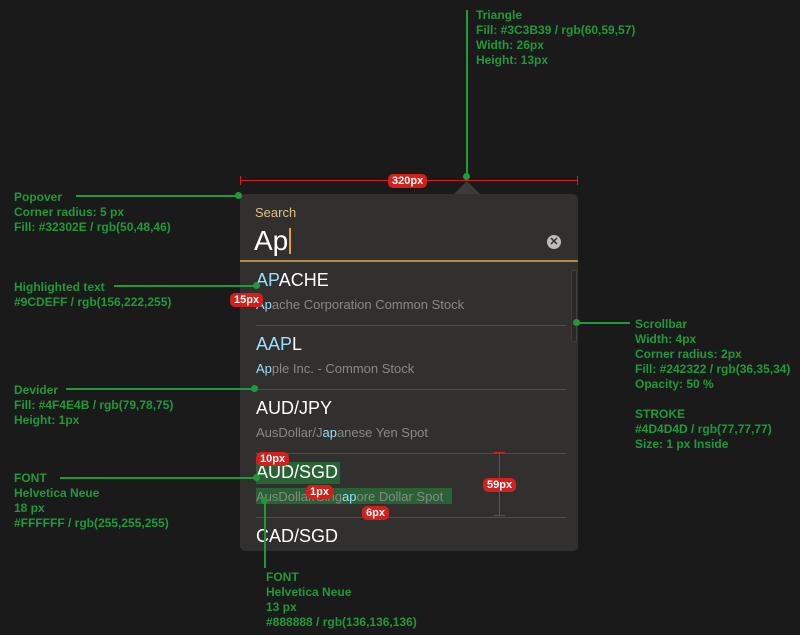 The width and height of the screenshot is (800, 635). Describe the element at coordinates (368, 304) in the screenshot. I see `desc-rest: ache Corporation Common Stock` at that location.